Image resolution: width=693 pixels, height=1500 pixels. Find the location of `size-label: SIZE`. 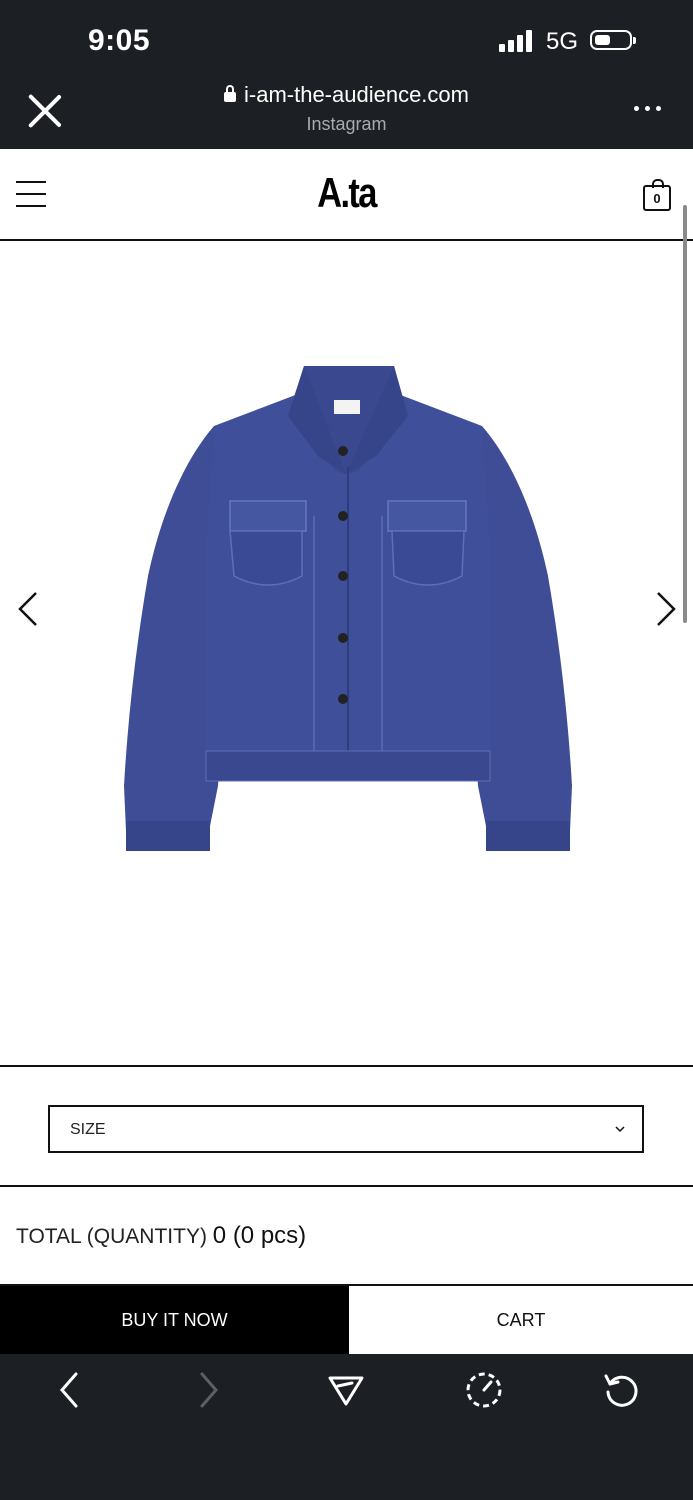

size-label: SIZE is located at coordinates (88, 1129).